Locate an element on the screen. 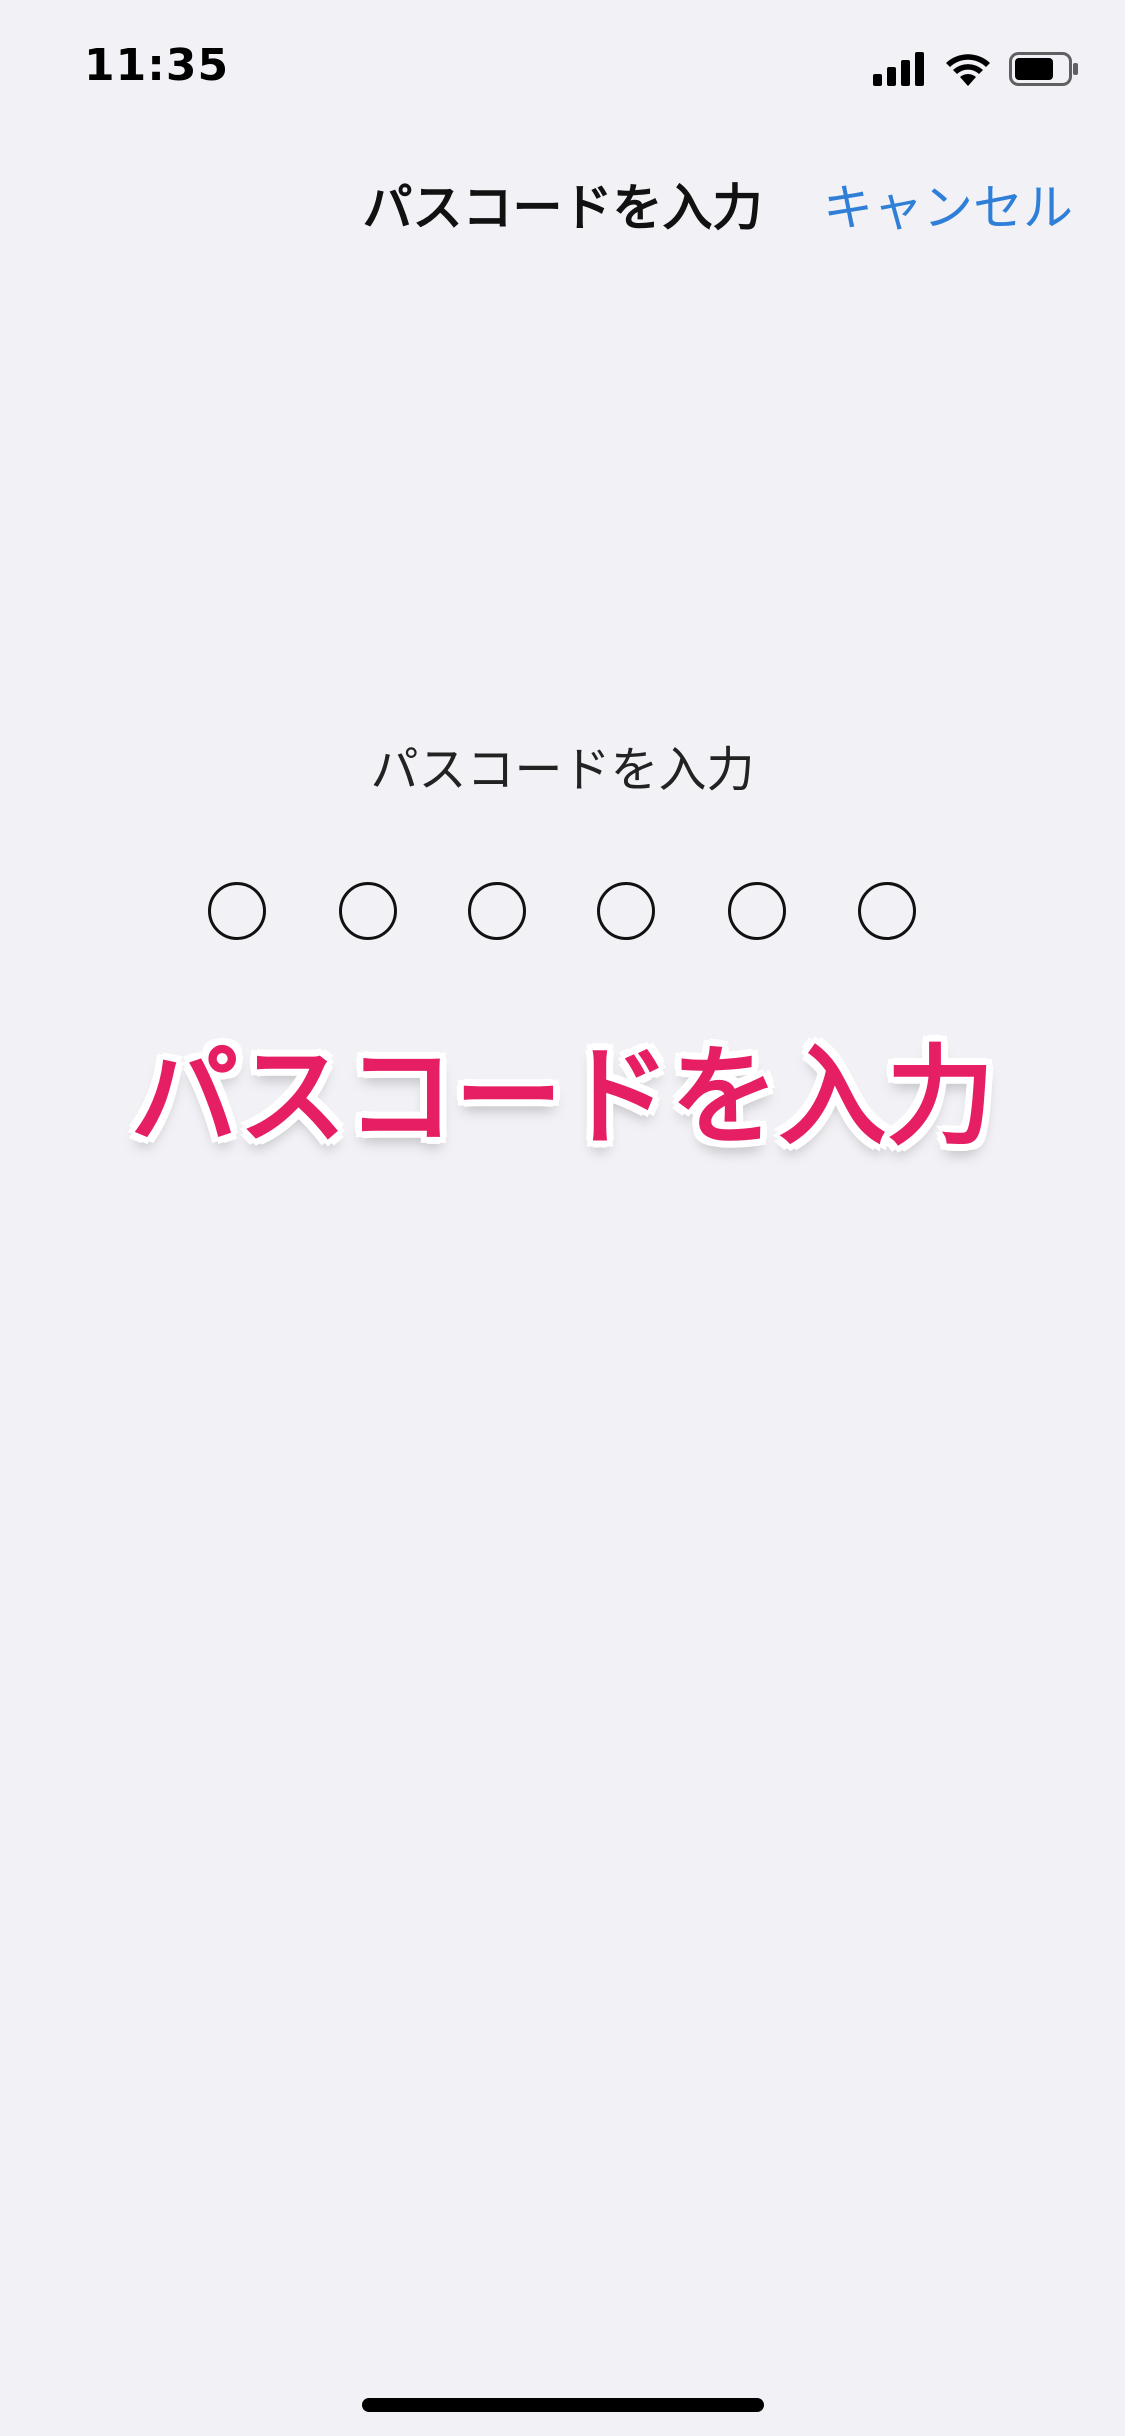 The height and width of the screenshot is (2436, 1125). wifi-icon is located at coordinates (968, 69).